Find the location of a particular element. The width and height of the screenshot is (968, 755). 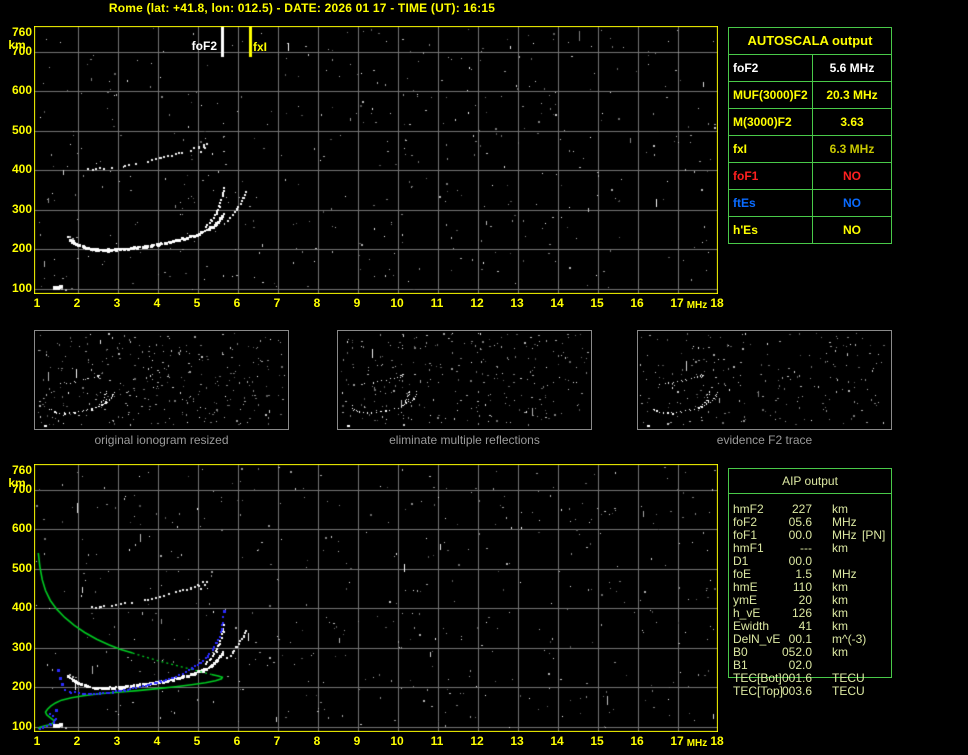

autoscala-row-label: fxI is located at coordinates (771, 149).